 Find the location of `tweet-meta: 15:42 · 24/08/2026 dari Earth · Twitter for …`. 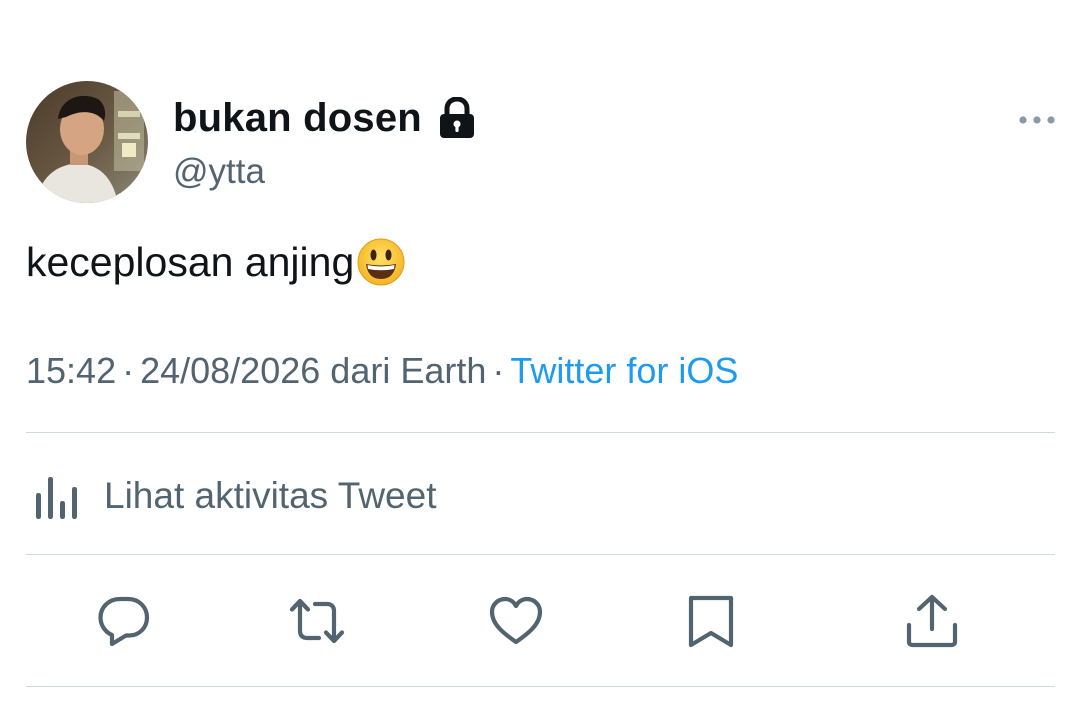

tweet-meta: 15:42 · 24/08/2026 dari Earth · Twitter for … is located at coordinates (382, 371).